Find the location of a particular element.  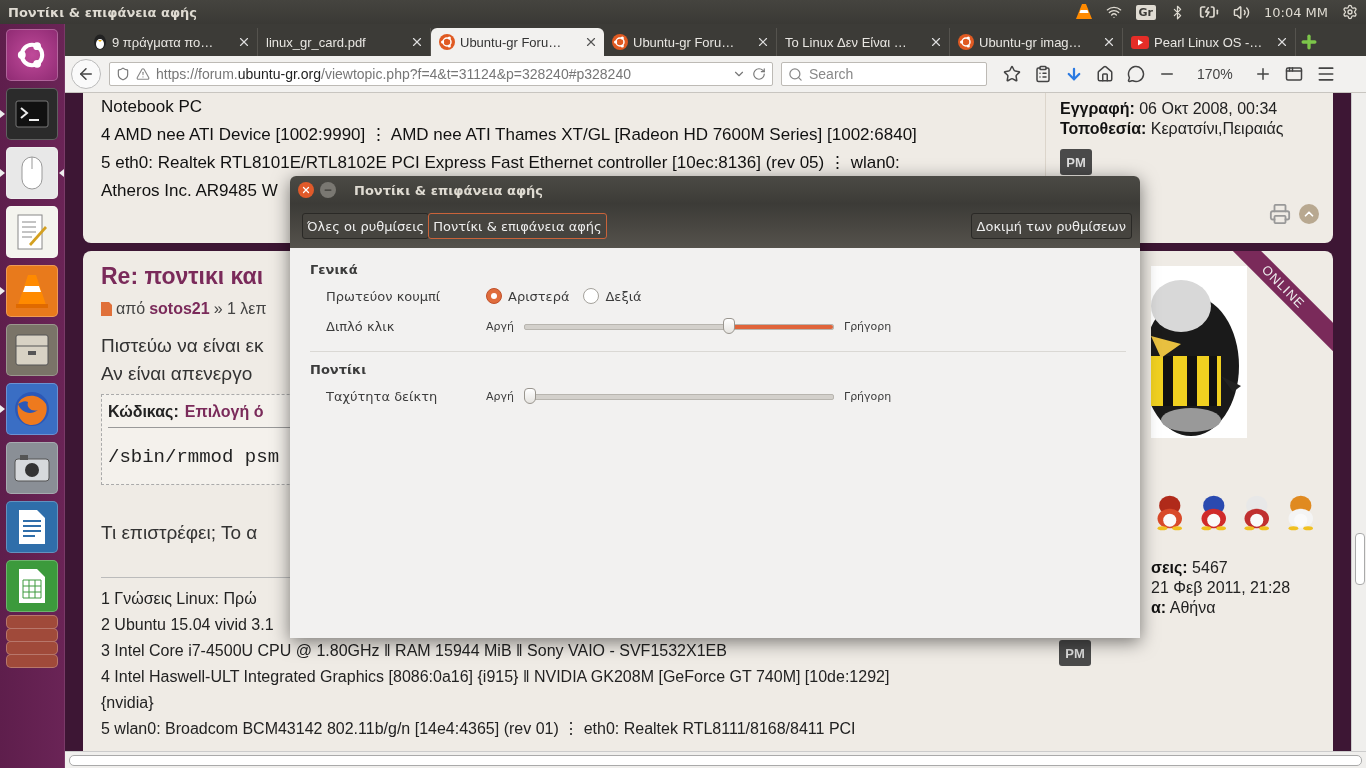

profile-text: α: Αθήνα is located at coordinates (1184, 608).